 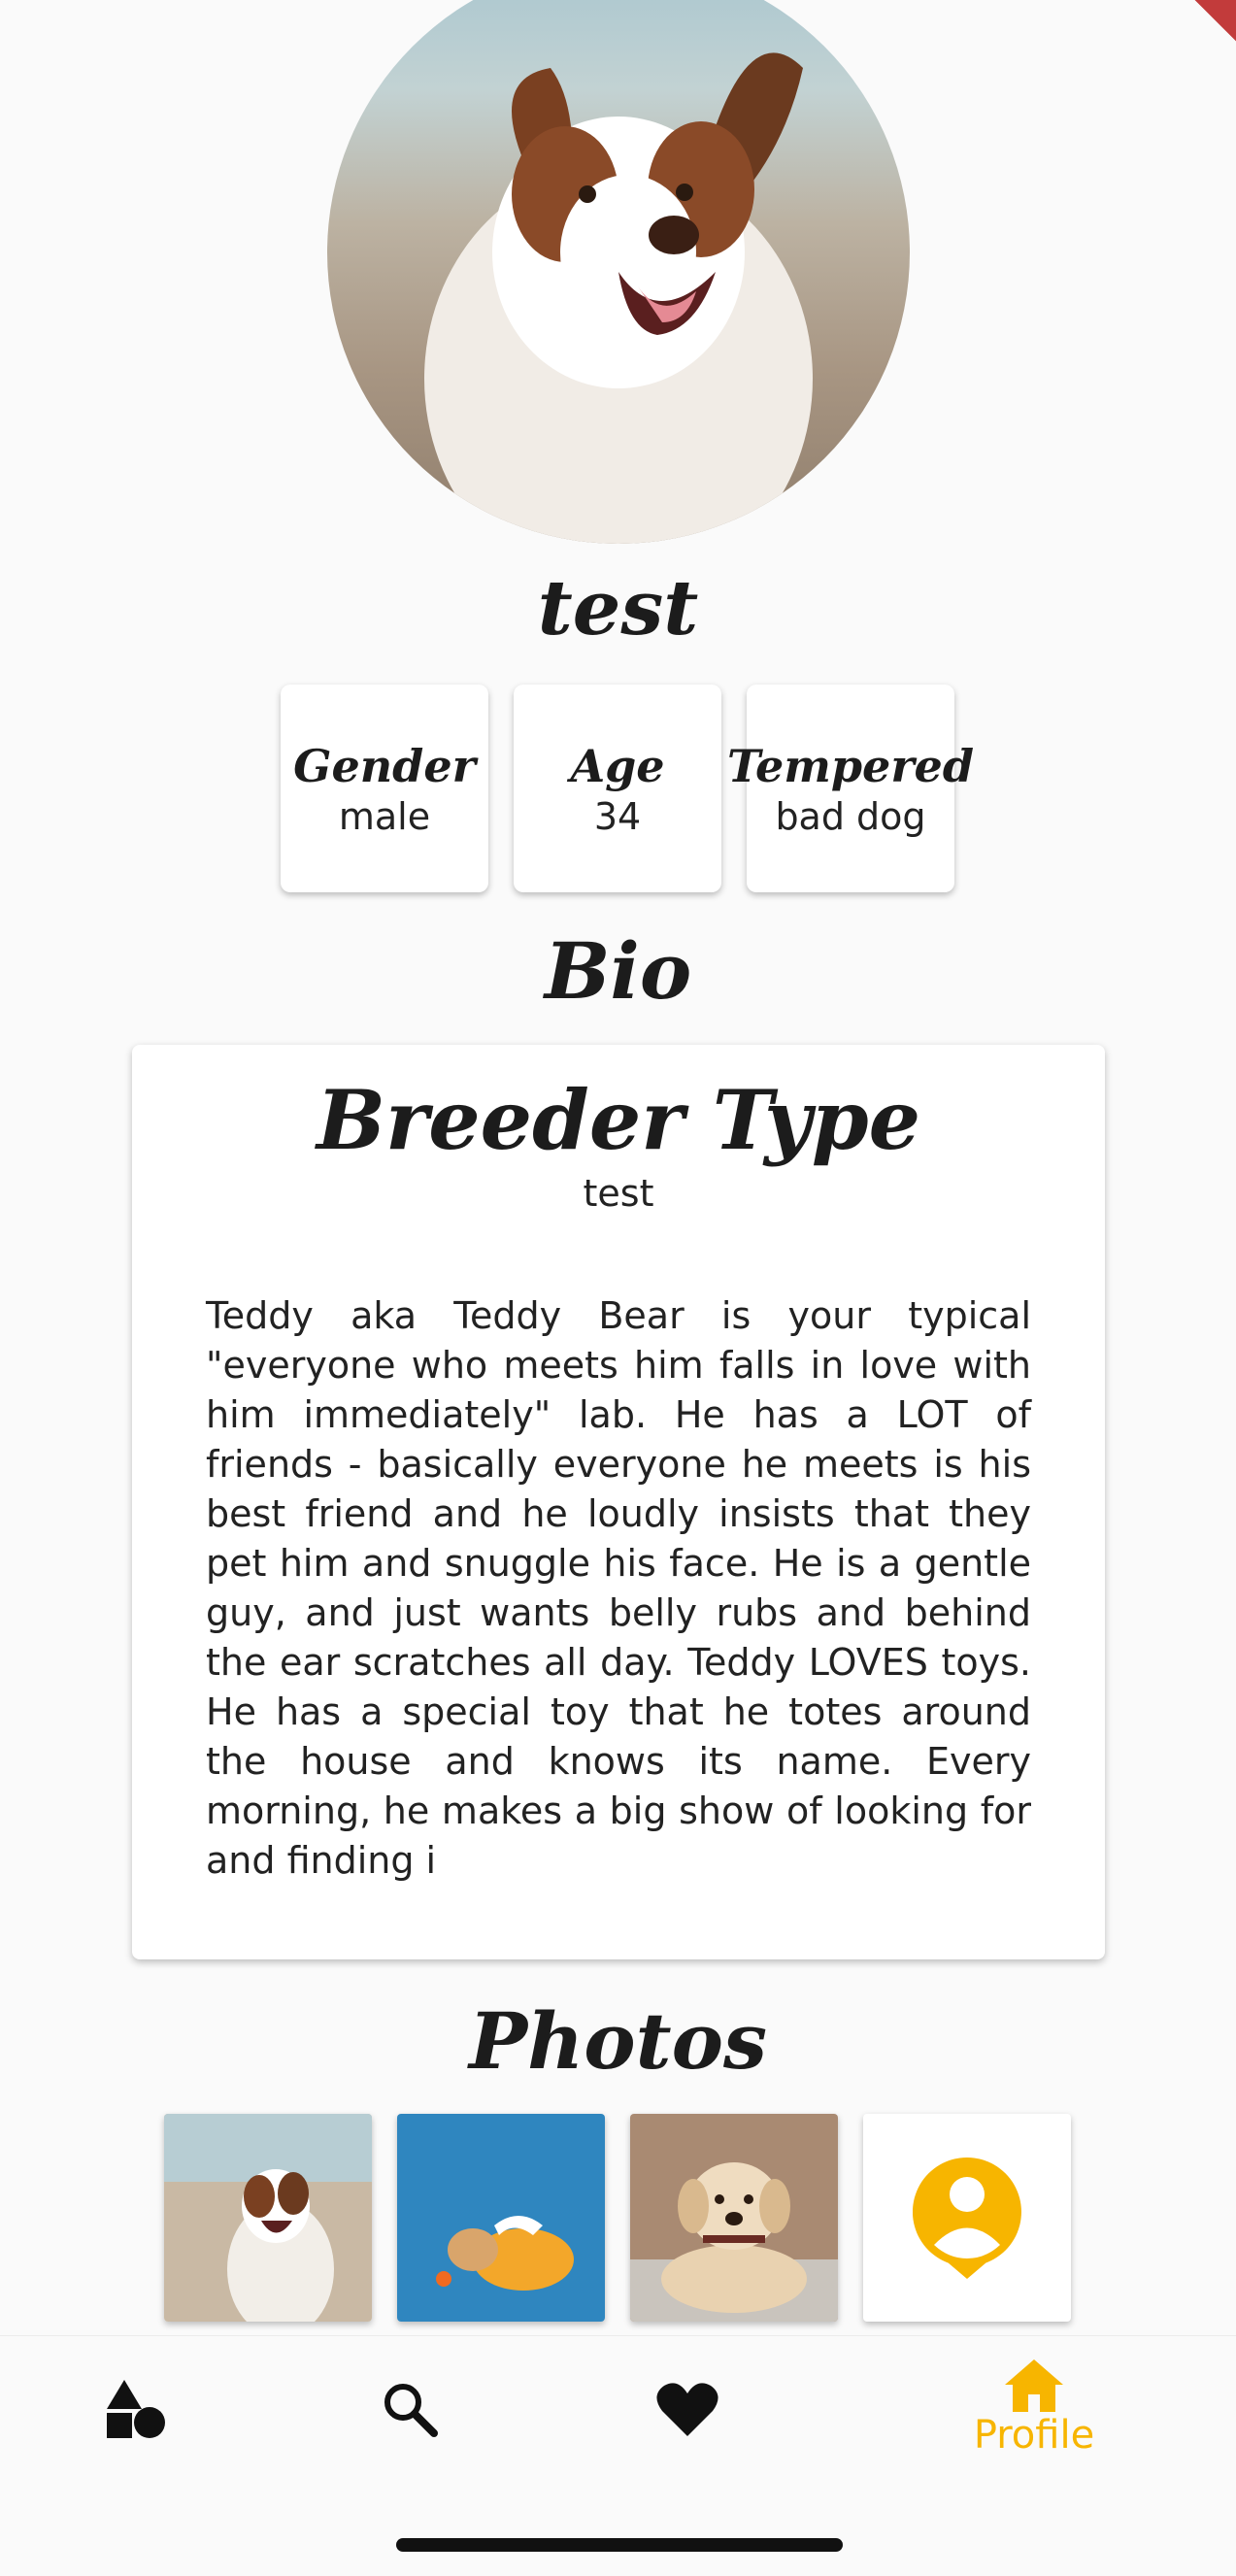 I want to click on age-card: Age 34, so click(x=617, y=788).